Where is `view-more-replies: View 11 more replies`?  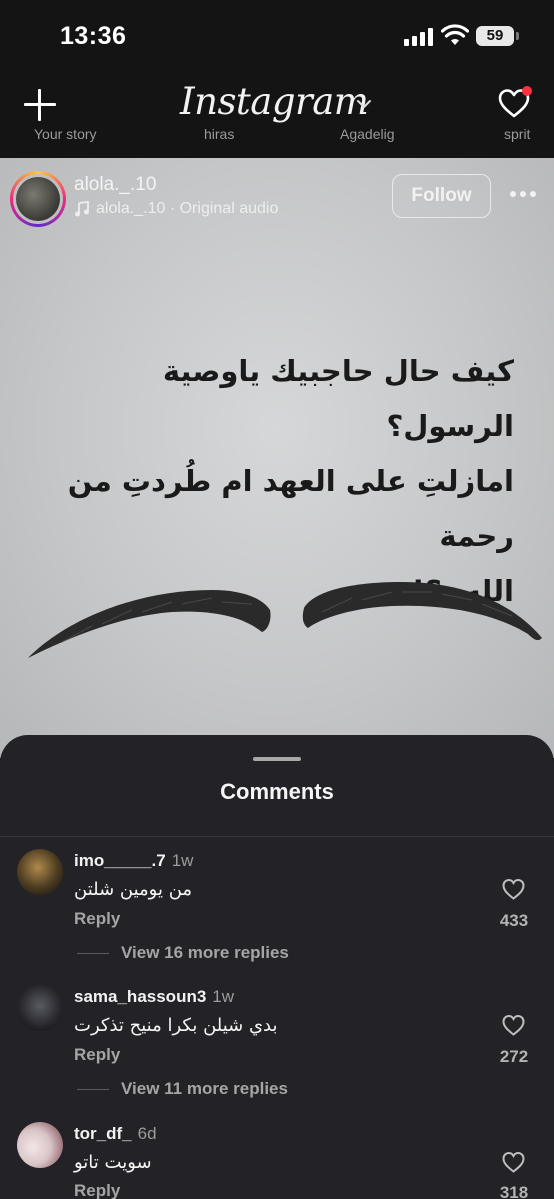 view-more-replies: View 11 more replies is located at coordinates (182, 1089).